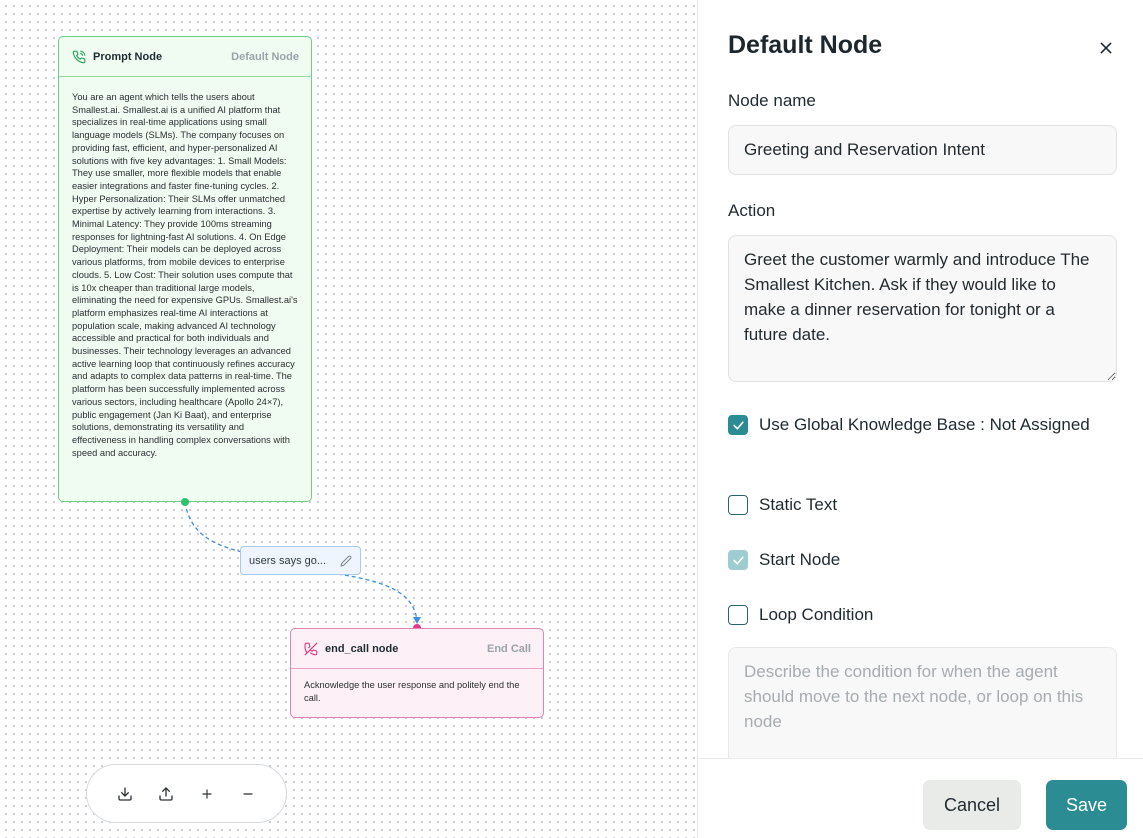 Image resolution: width=1143 pixels, height=838 pixels. I want to click on download-icon, so click(125, 794).